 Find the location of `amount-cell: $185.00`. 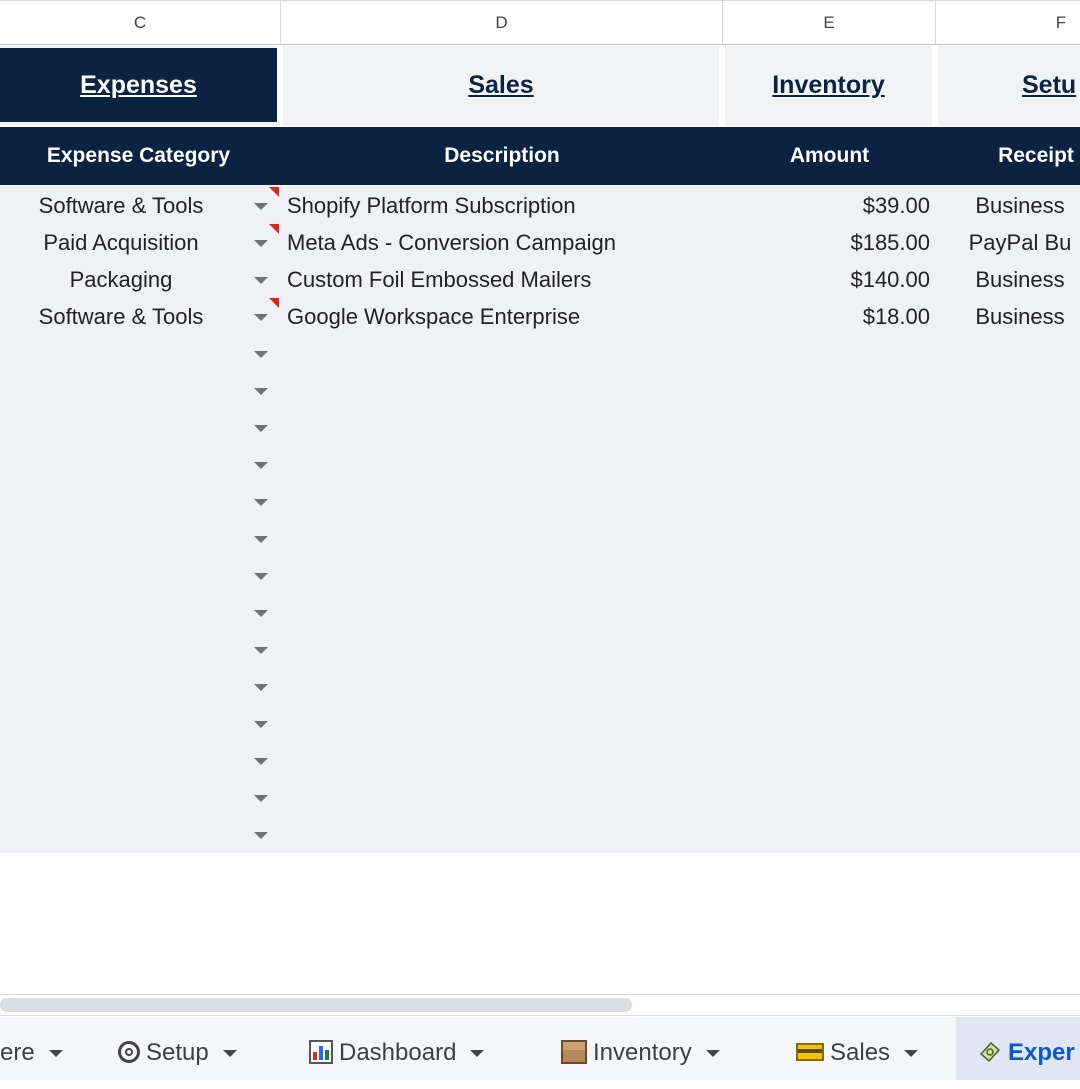

amount-cell: $185.00 is located at coordinates (832, 242).